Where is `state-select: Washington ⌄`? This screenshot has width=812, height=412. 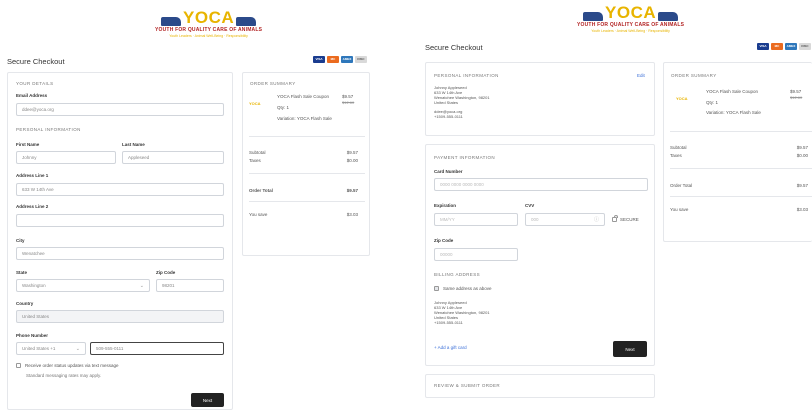
state-select: Washington ⌄ is located at coordinates (83, 285).